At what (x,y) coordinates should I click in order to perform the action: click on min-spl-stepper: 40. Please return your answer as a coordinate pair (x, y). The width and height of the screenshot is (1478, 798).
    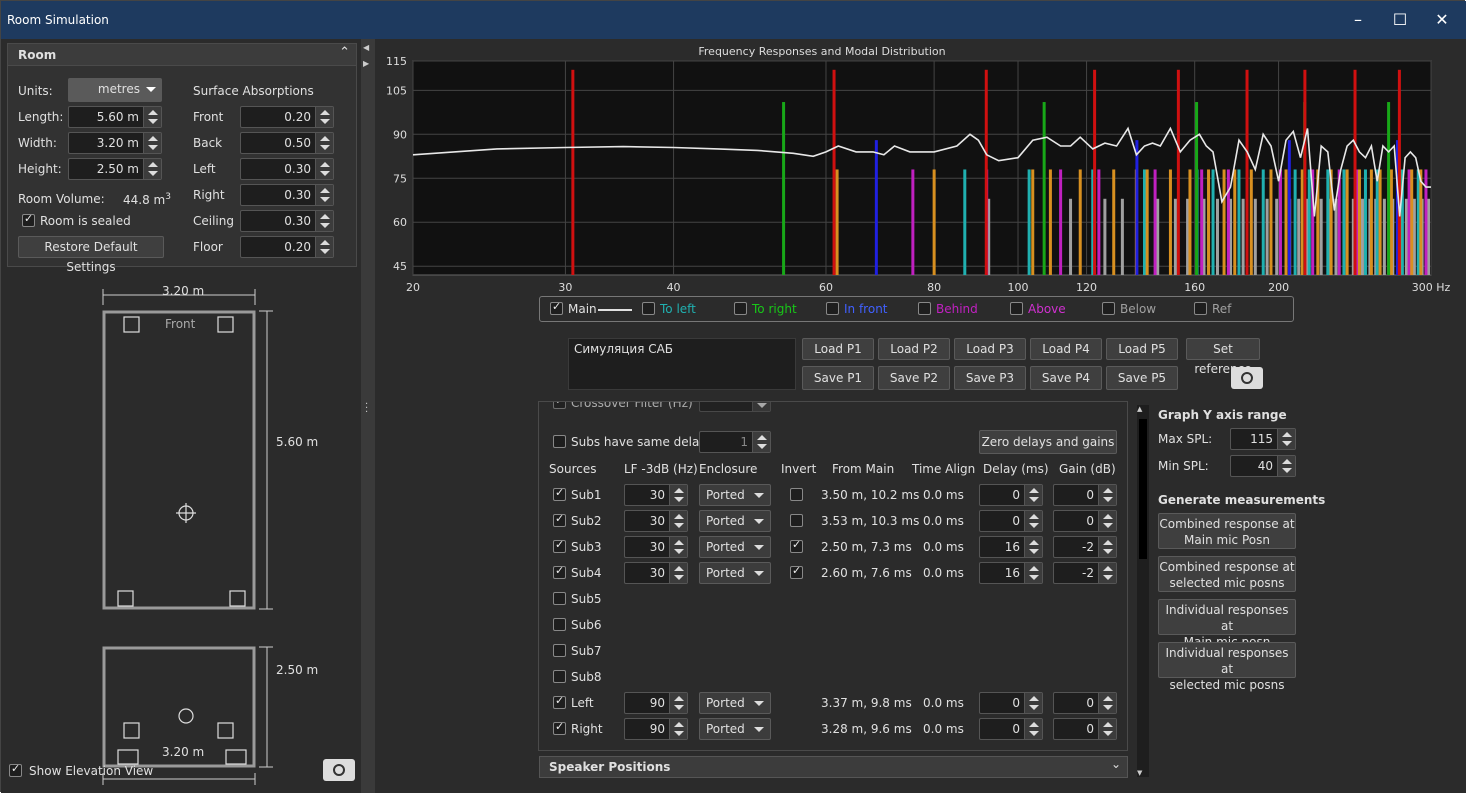
    Looking at the image, I should click on (1263, 466).